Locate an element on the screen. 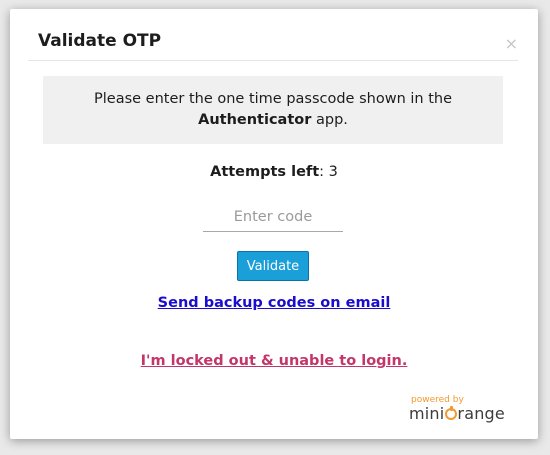  modal-header: Validate OTP × is located at coordinates (273, 35).